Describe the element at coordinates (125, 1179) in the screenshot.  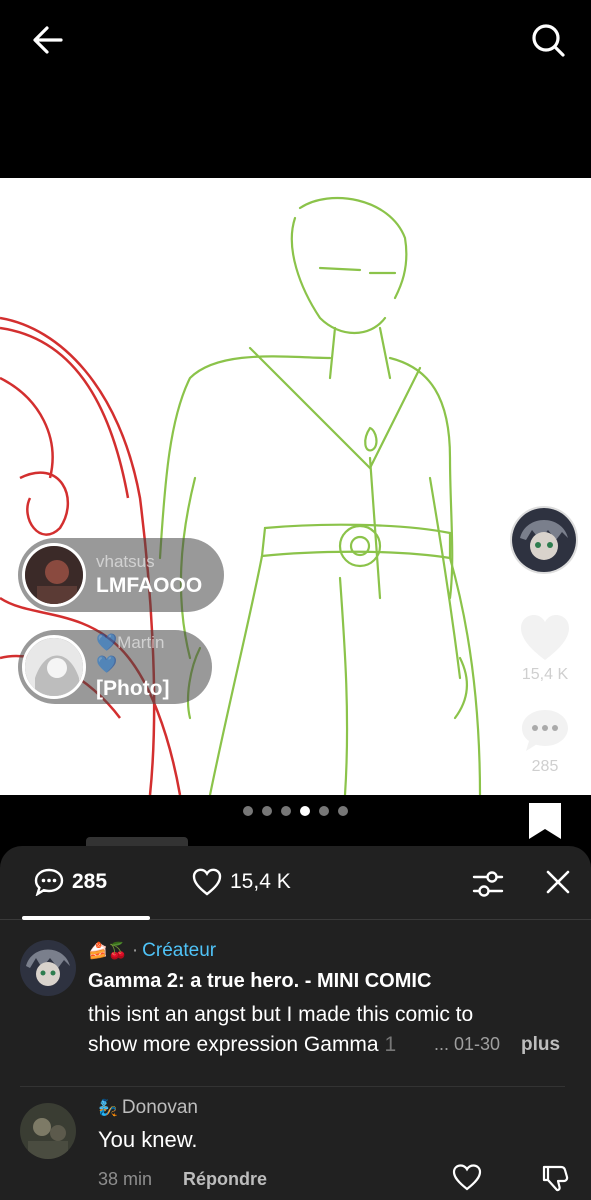
I see `comment-time: 38 min` at that location.